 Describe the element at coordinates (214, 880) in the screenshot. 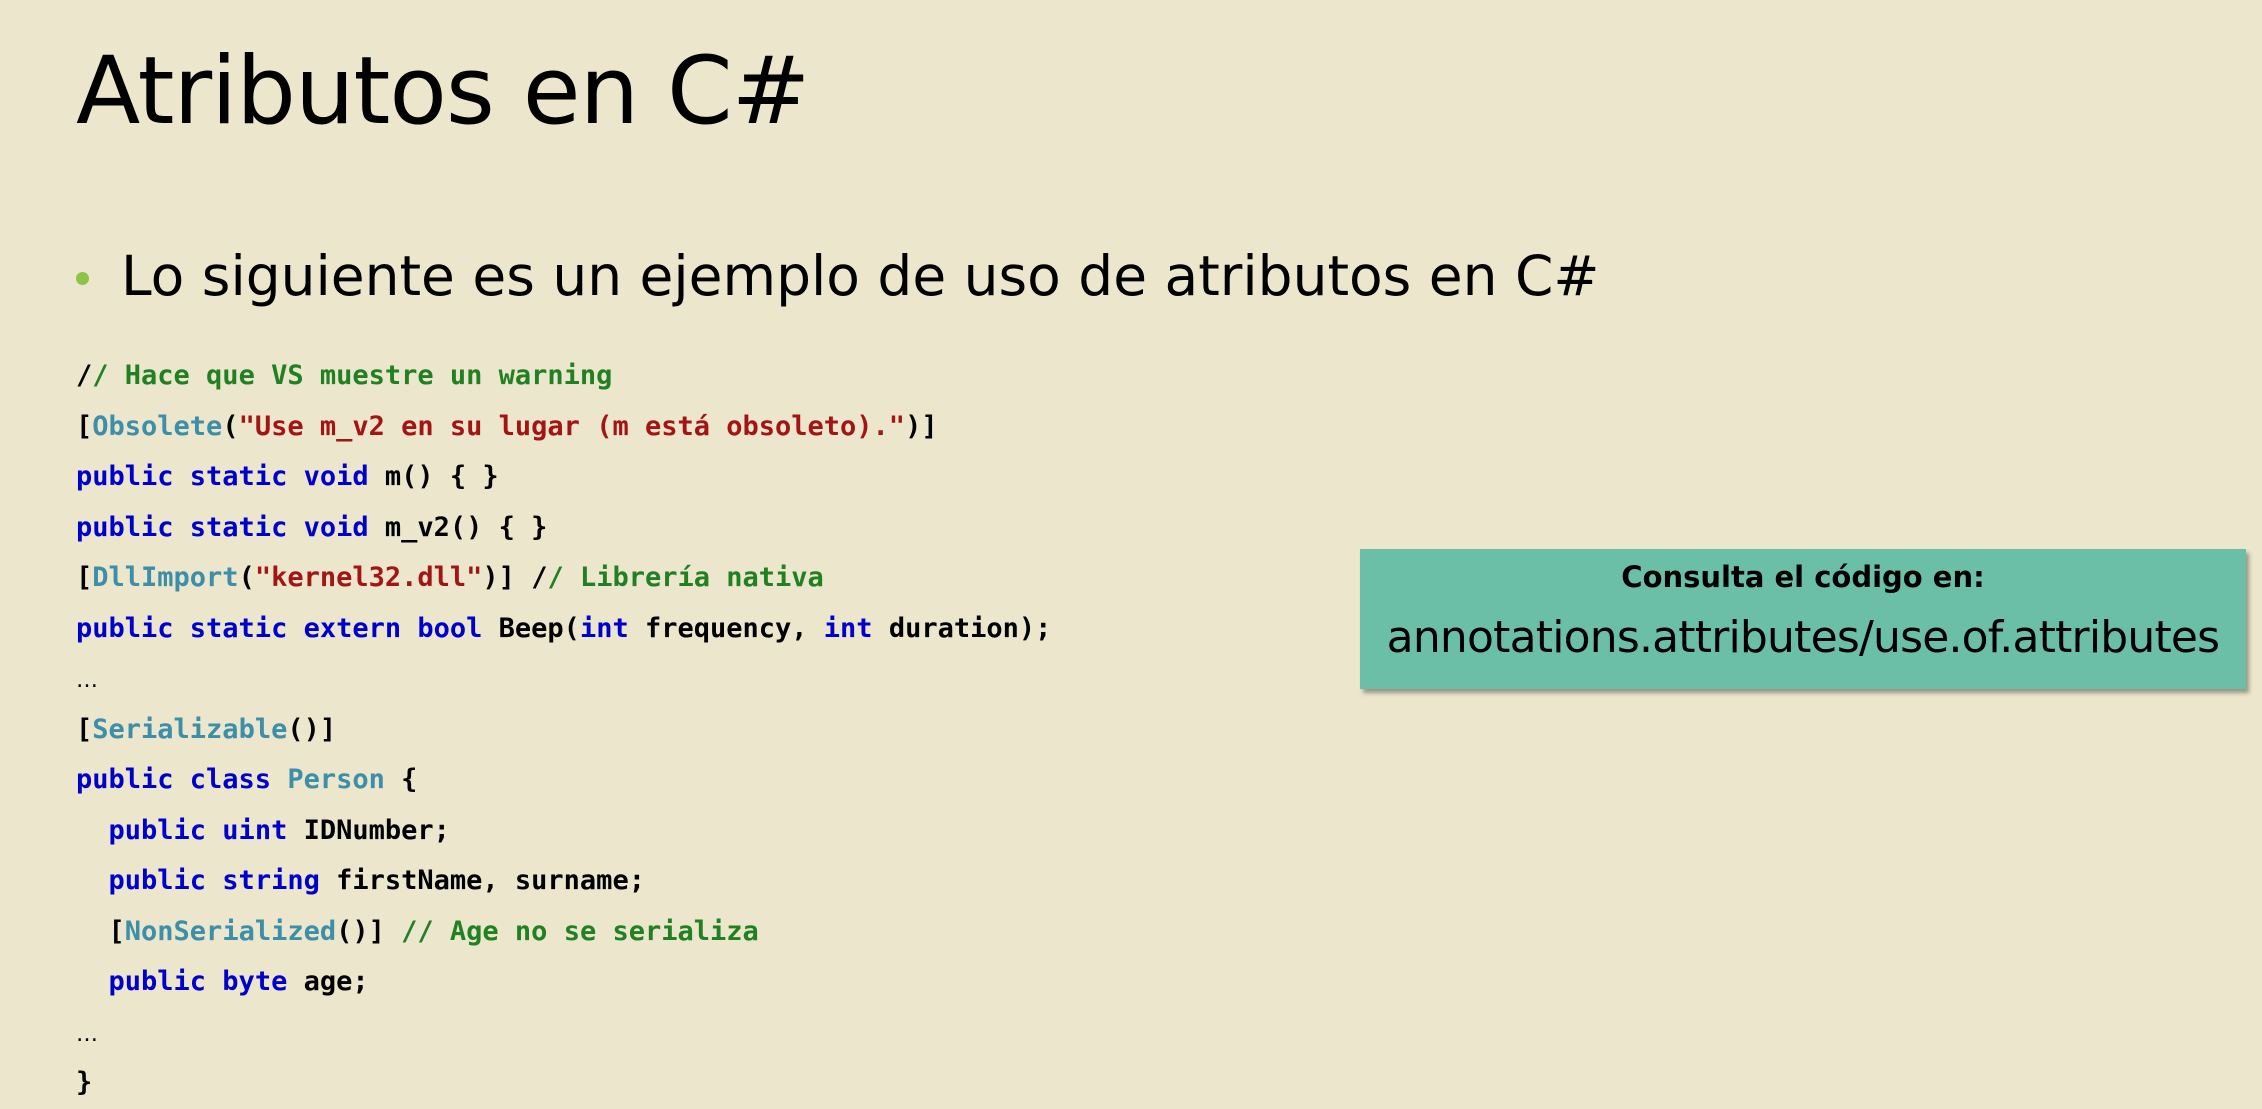

I see `code-token: public string` at that location.